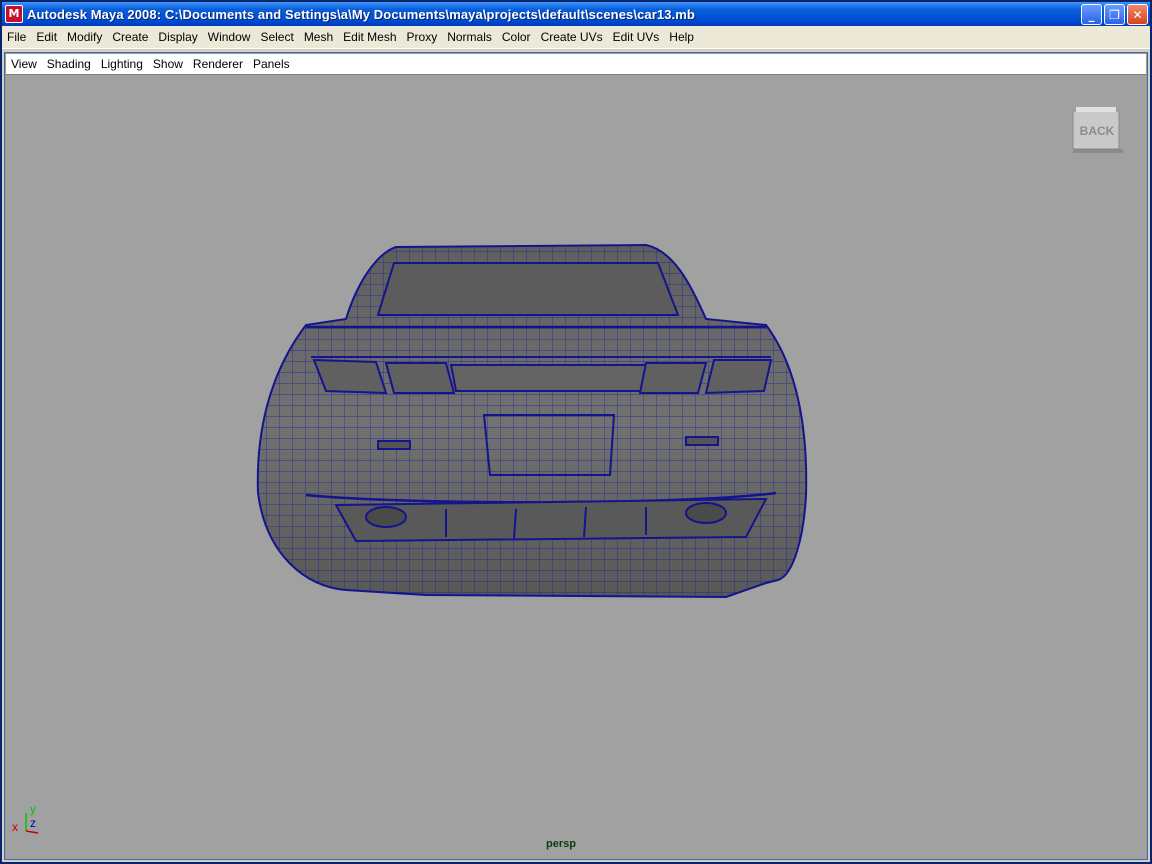  I want to click on axis-gizmo: y x z, so click(25, 818).